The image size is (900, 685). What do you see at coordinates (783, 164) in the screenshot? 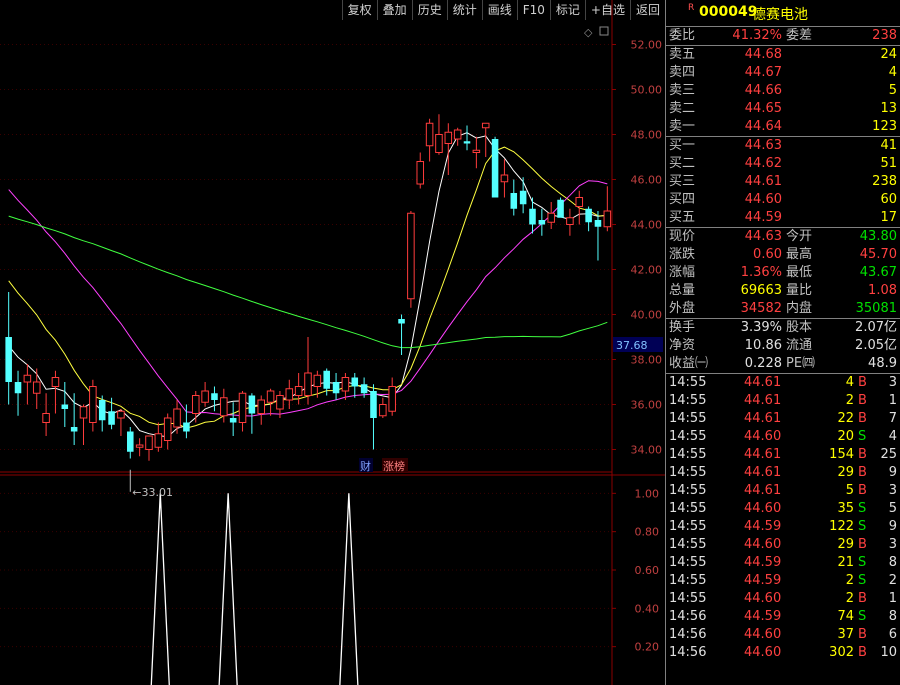
I see `buy-level-1: 买二 44.62 51` at bounding box center [783, 164].